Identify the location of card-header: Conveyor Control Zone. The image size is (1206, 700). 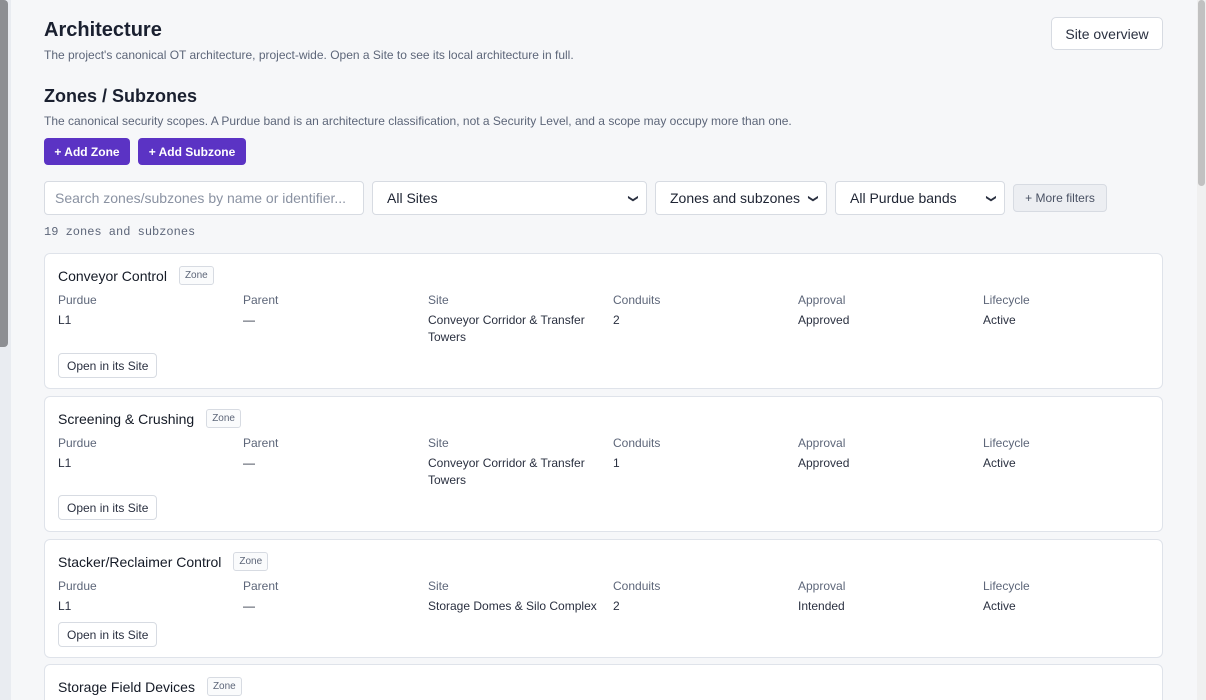
(136, 275).